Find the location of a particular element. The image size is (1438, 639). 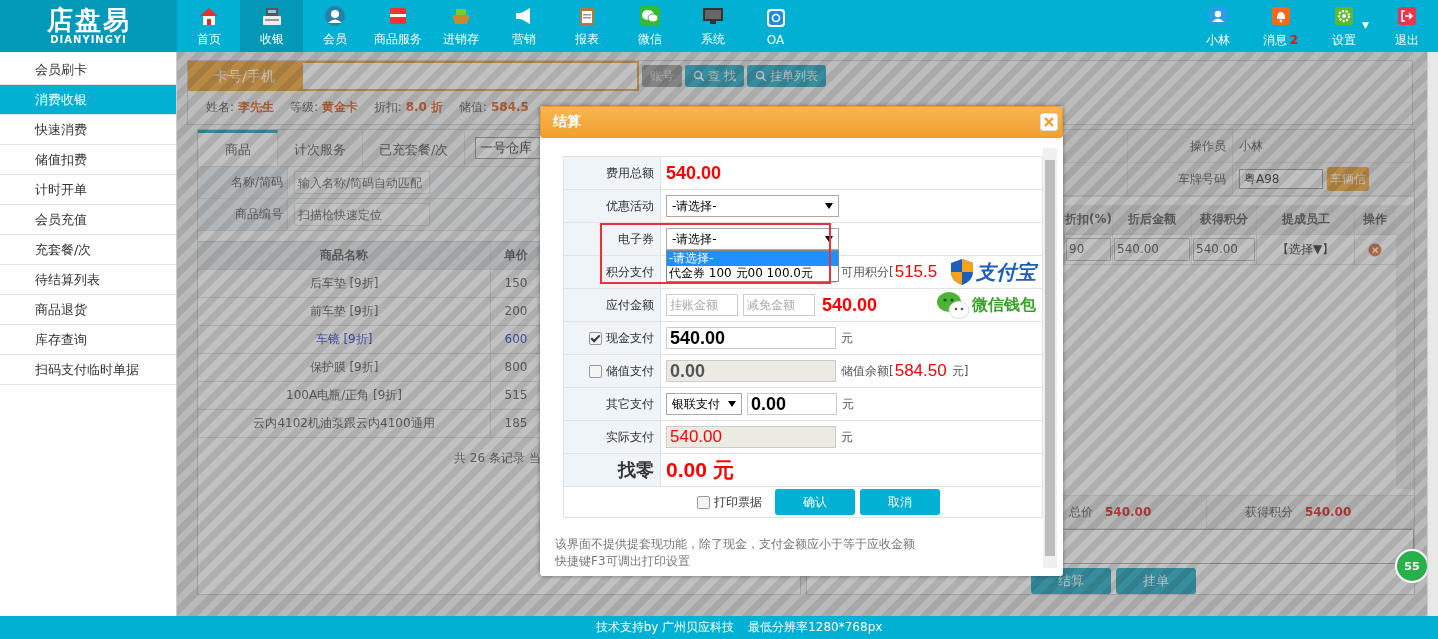

balance-value: 515.5 is located at coordinates (916, 272).